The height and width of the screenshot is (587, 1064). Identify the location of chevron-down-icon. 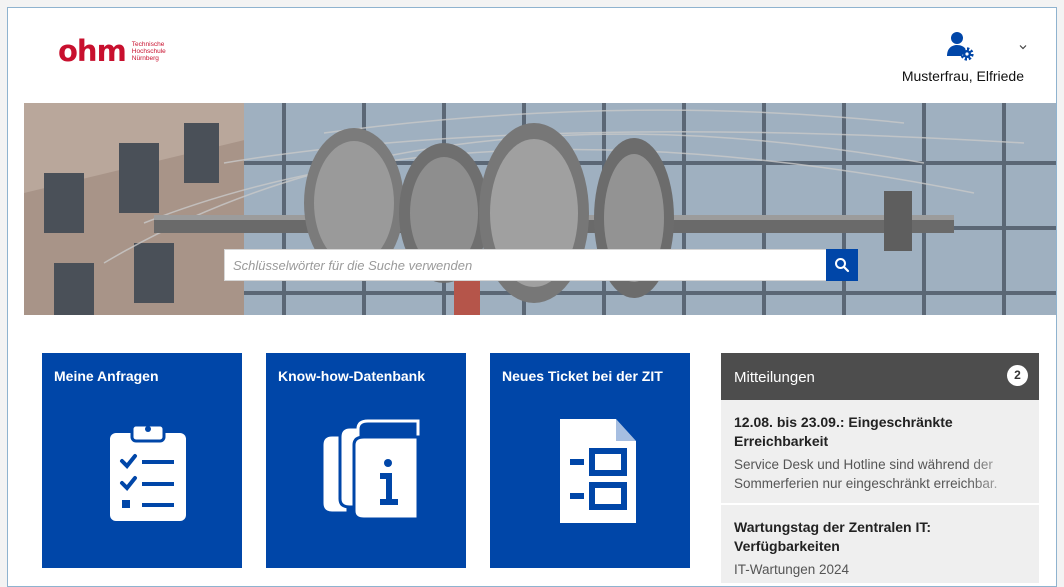
(1023, 47).